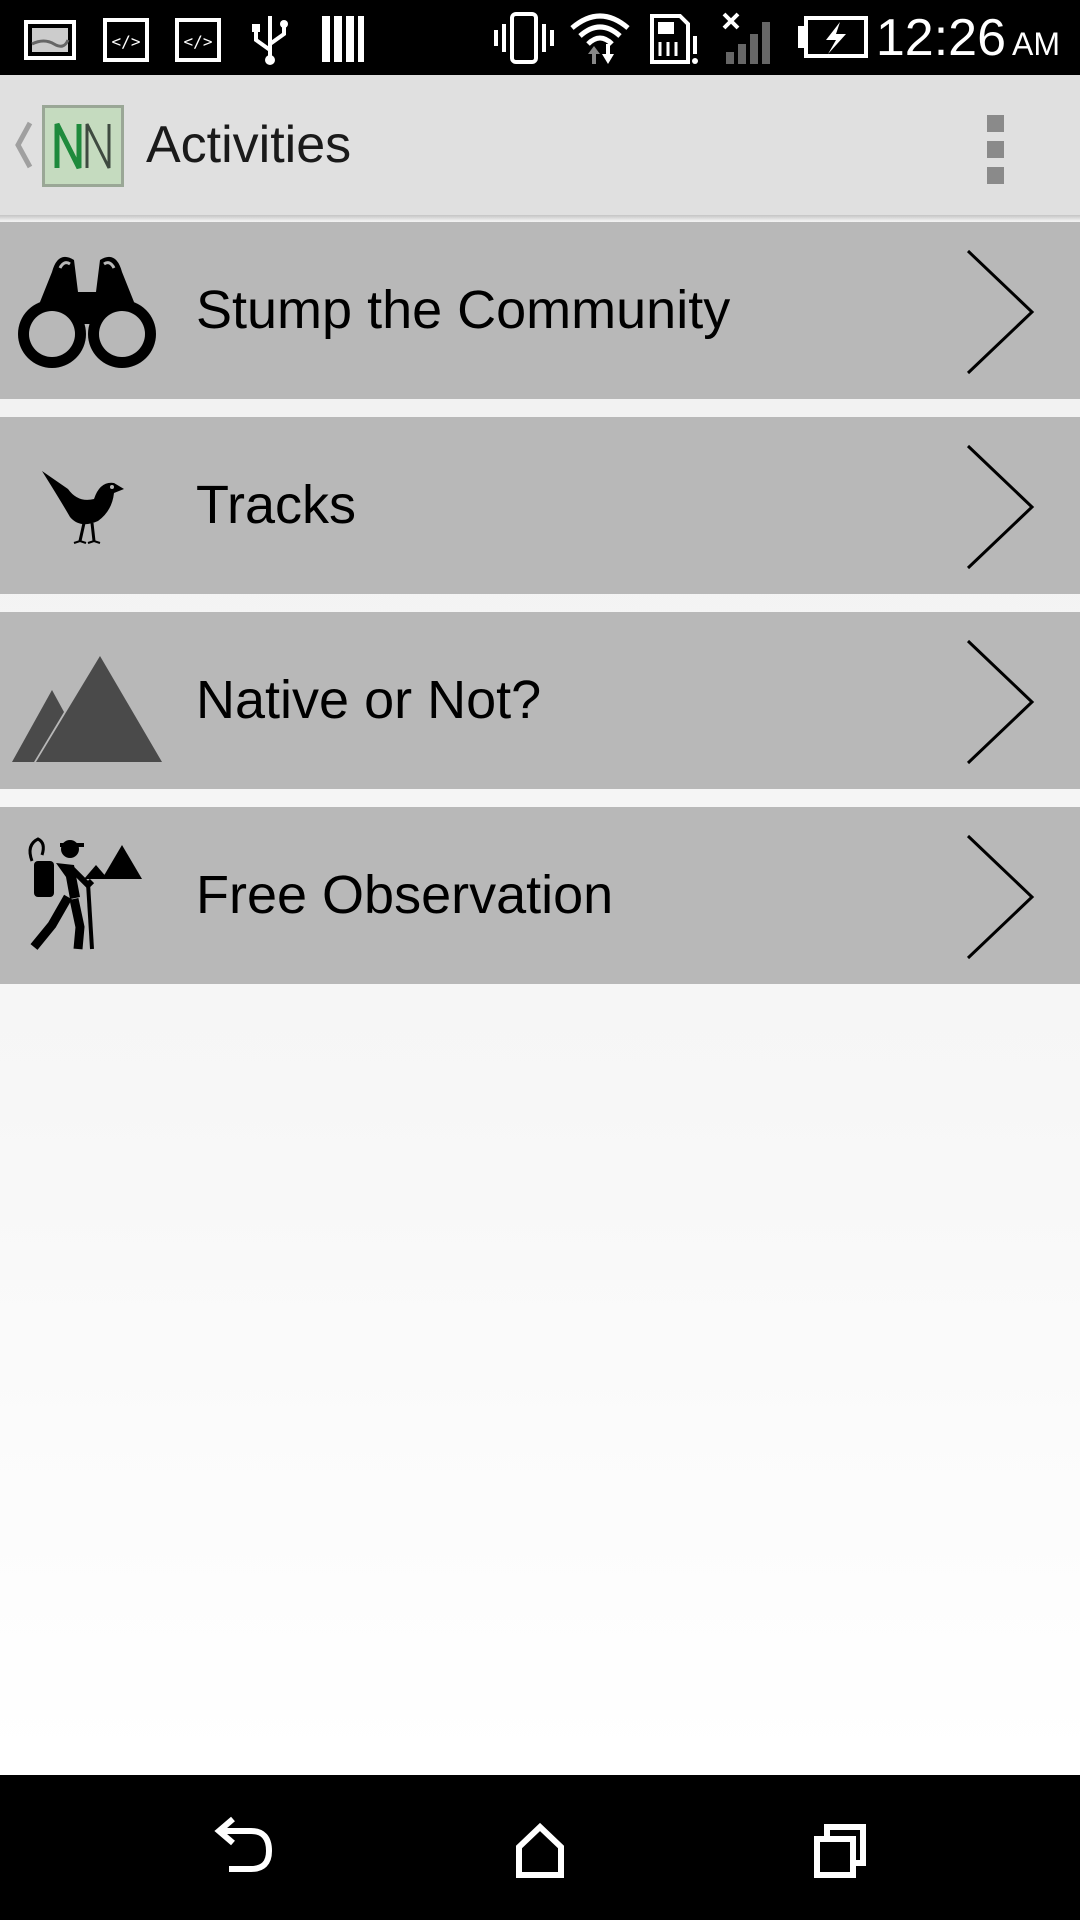 The image size is (1080, 1920). I want to click on bird-icon, so click(83, 507).